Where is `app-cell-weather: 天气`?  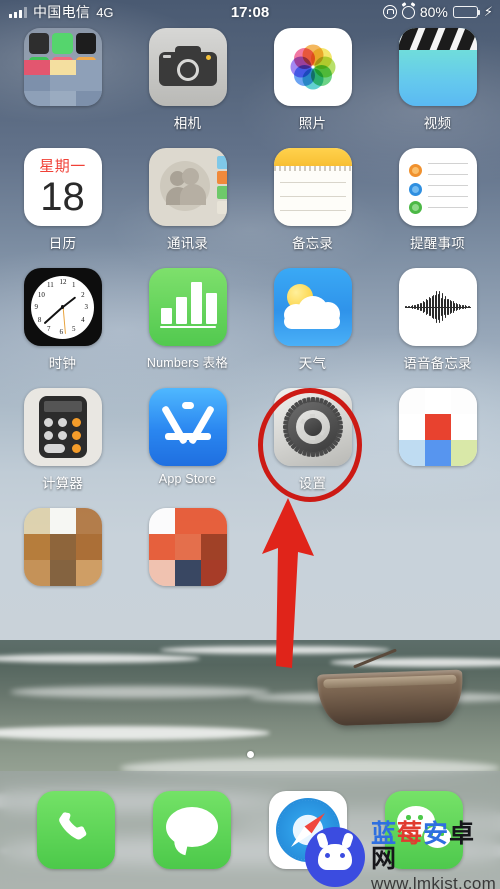
app-cell-weather: 天气 is located at coordinates (312, 328).